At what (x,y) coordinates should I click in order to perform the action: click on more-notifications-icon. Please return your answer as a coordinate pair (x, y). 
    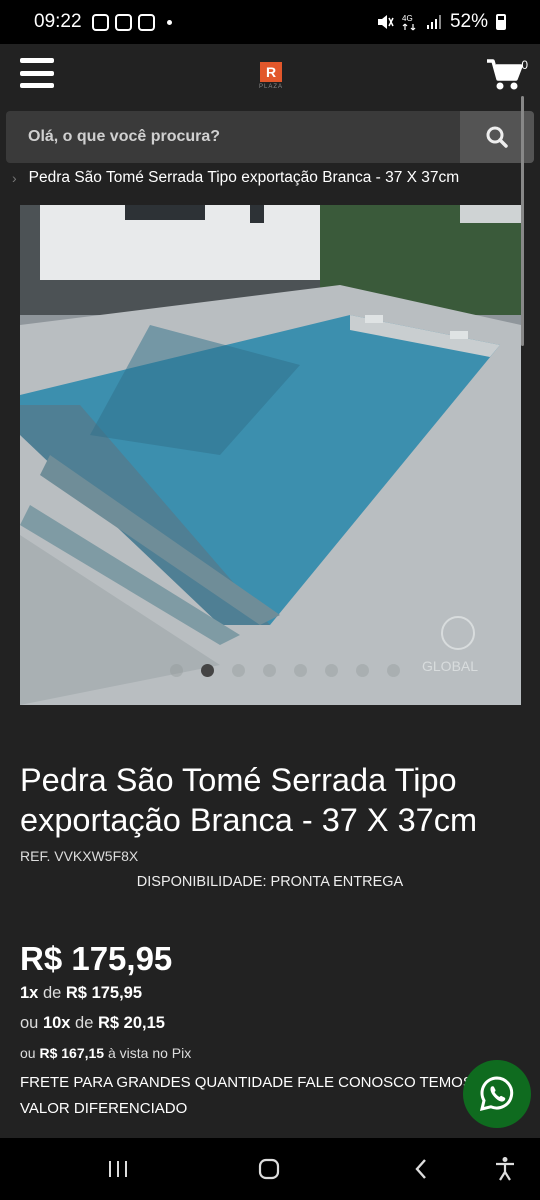
    Looking at the image, I should click on (169, 22).